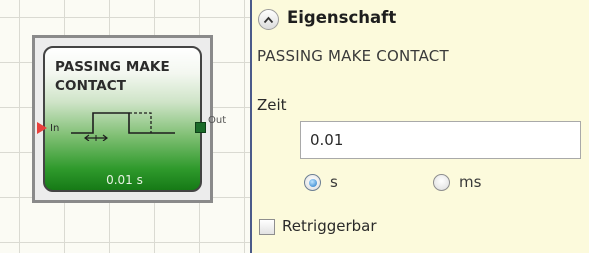 Image resolution: width=589 pixels, height=253 pixels. Describe the element at coordinates (440, 140) in the screenshot. I see `time-input` at that location.